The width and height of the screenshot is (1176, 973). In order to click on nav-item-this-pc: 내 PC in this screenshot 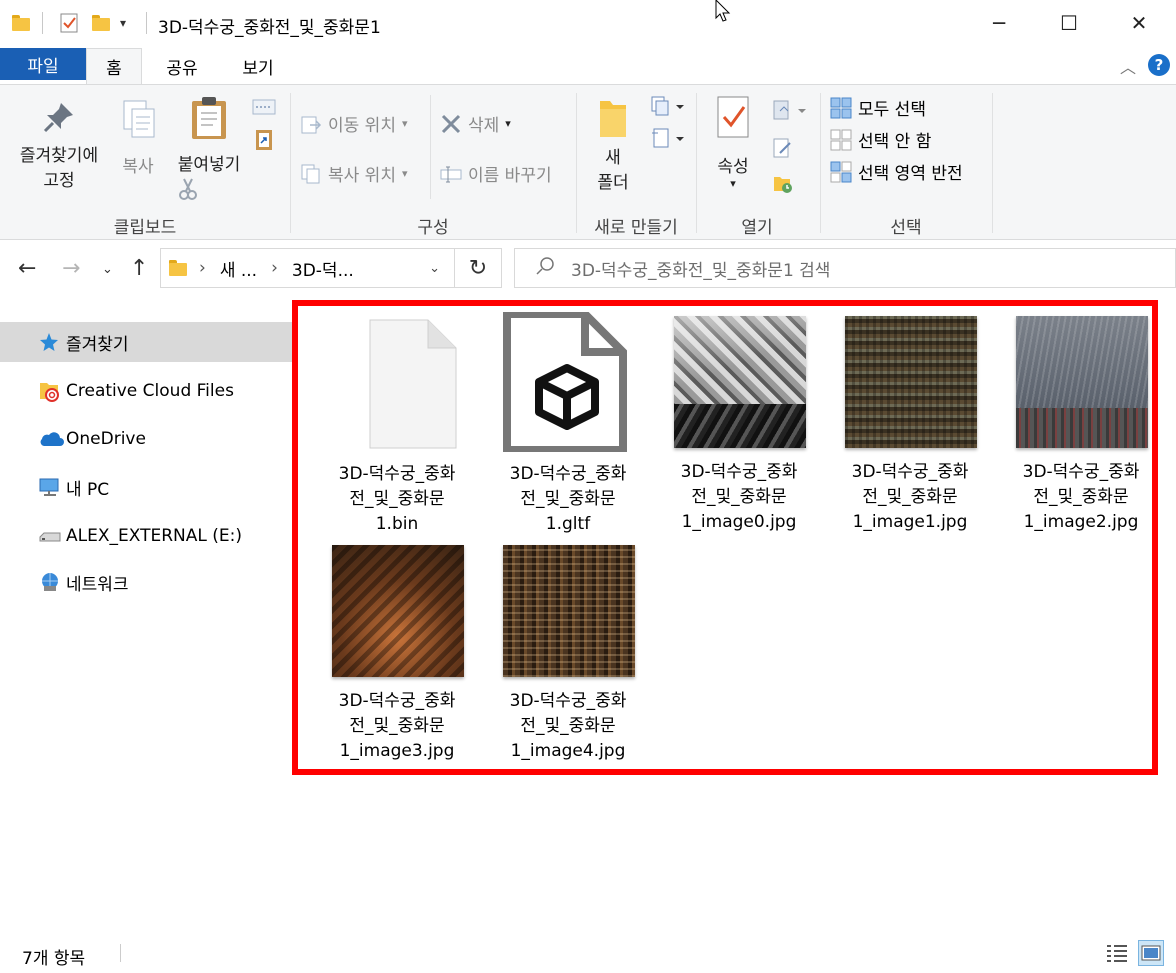, I will do `click(146, 487)`.